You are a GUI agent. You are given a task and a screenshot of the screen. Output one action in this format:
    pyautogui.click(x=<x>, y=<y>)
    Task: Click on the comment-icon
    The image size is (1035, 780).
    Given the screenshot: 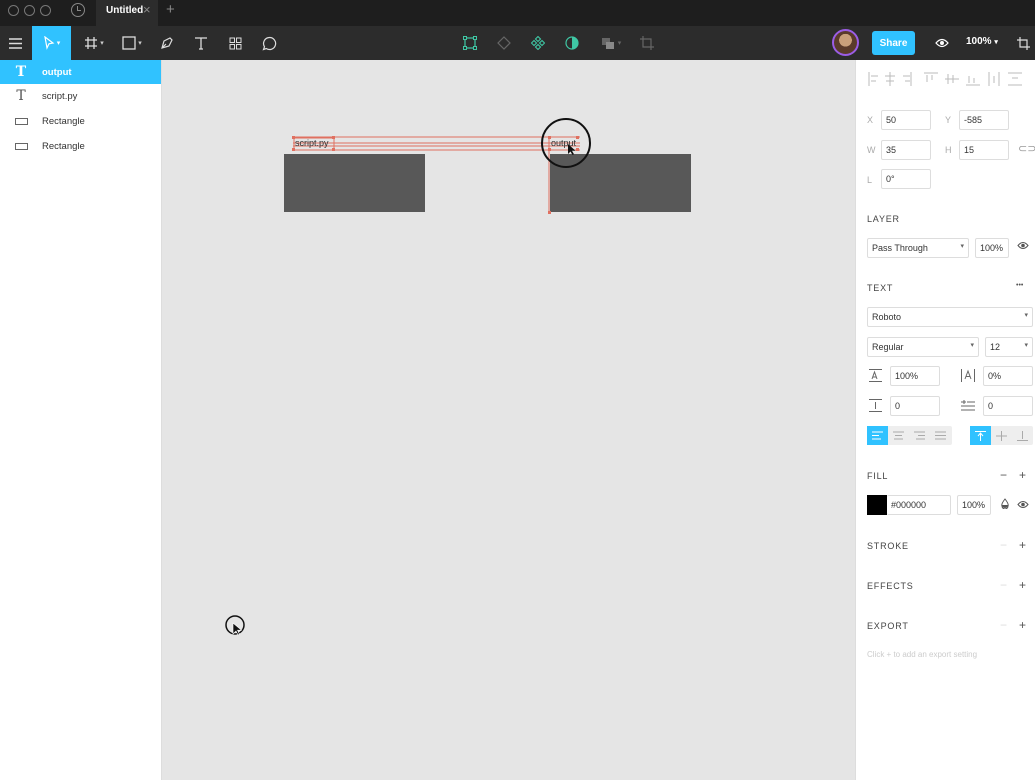 What is the action you would take?
    pyautogui.click(x=269, y=43)
    